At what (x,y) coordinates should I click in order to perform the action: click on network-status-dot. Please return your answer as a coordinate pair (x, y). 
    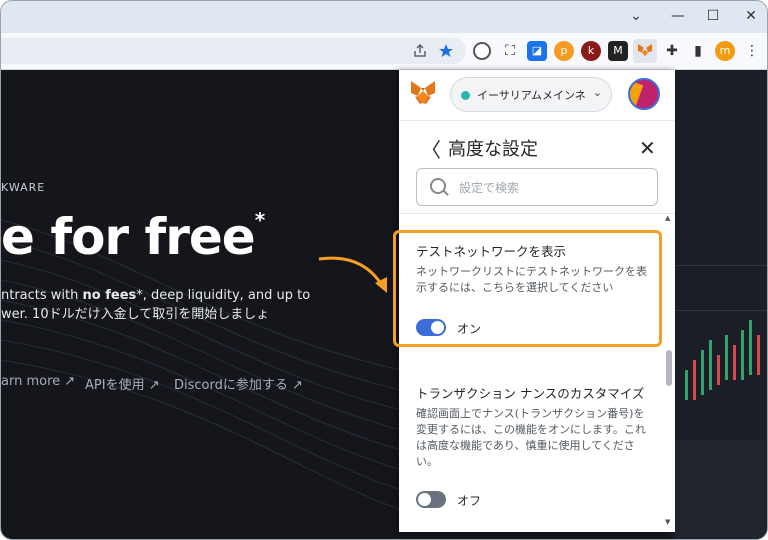
    Looking at the image, I should click on (465, 95).